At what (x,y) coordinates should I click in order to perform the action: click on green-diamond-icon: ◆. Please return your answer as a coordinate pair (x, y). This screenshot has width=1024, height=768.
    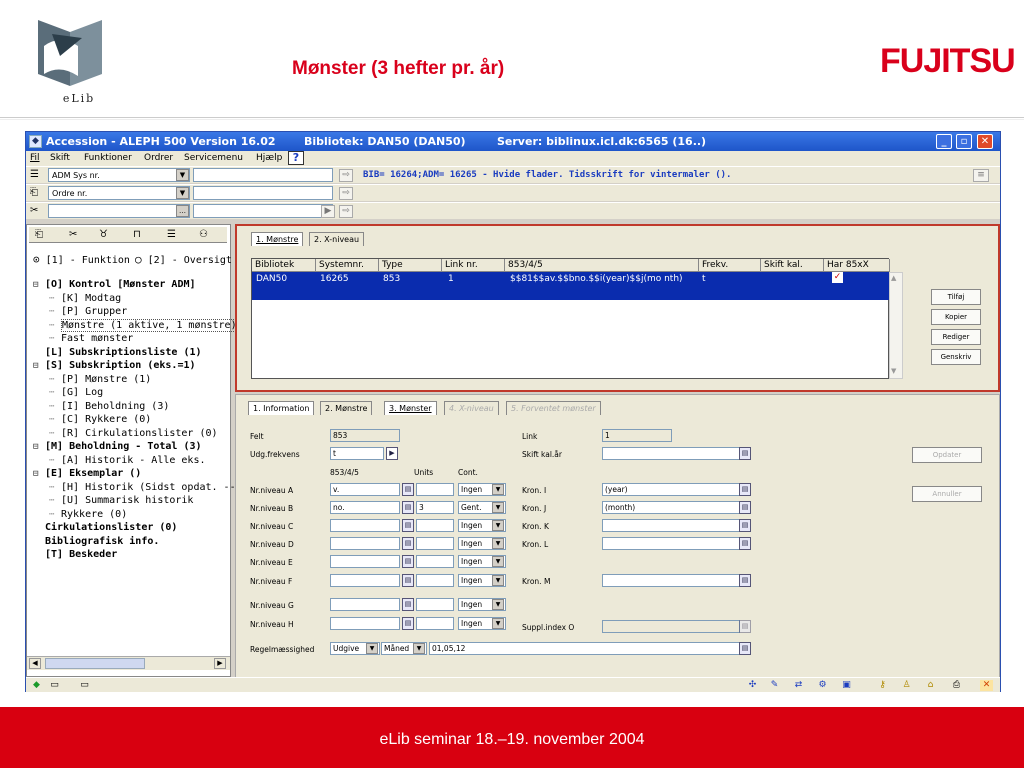
    Looking at the image, I should click on (36, 685).